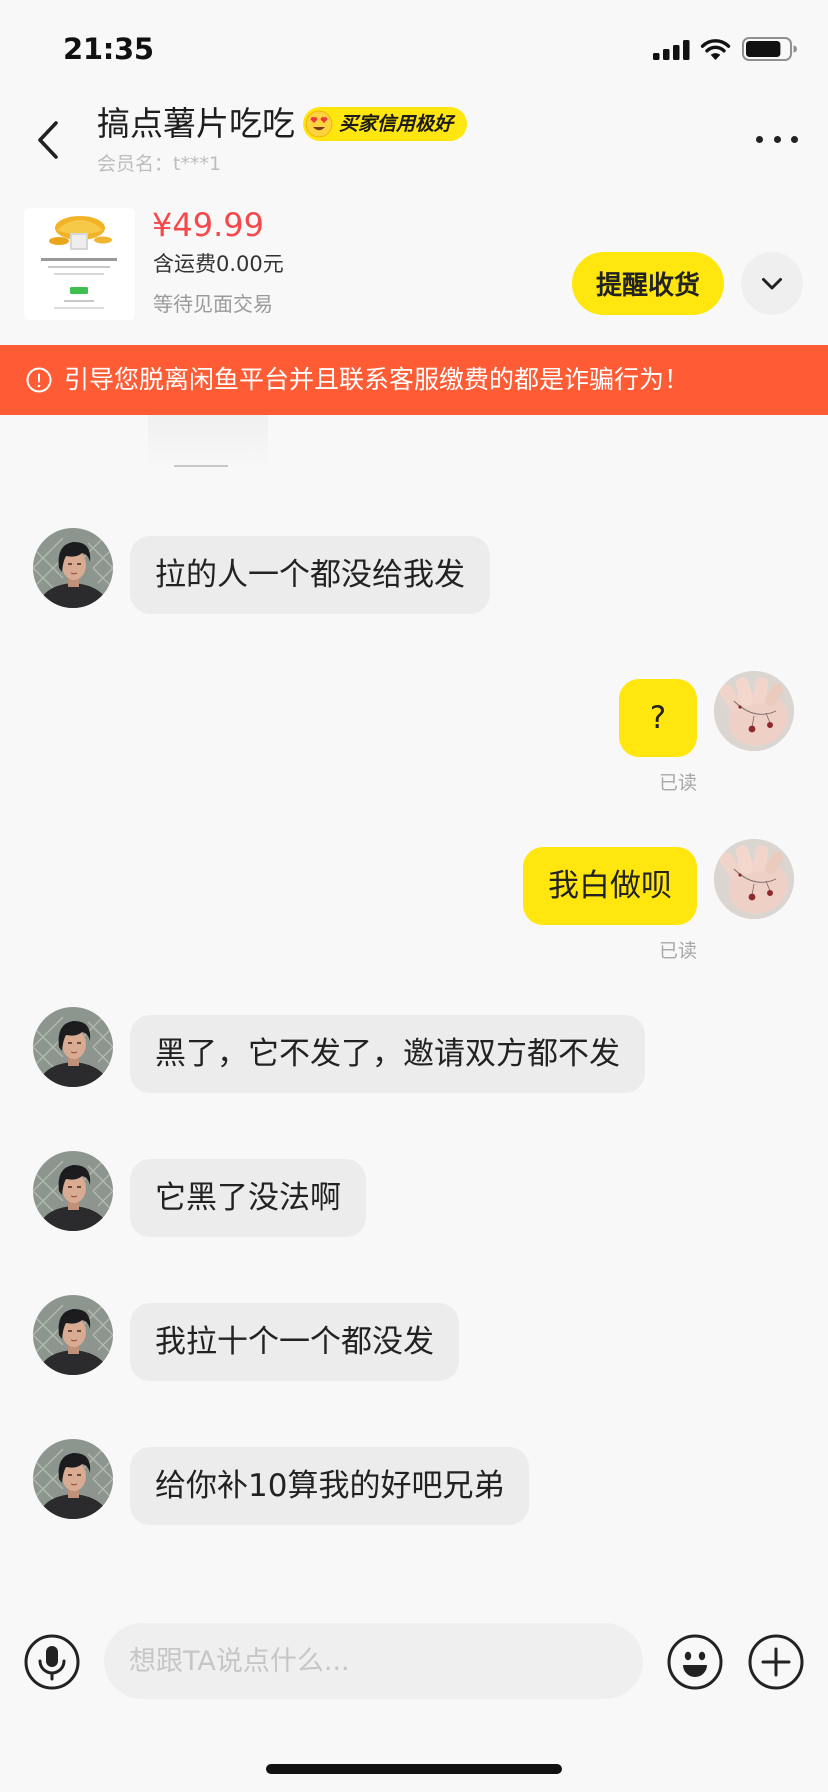 Image resolution: width=828 pixels, height=1792 pixels. Describe the element at coordinates (294, 1342) in the screenshot. I see `message-bubble: 我拉十个一个都没发` at that location.